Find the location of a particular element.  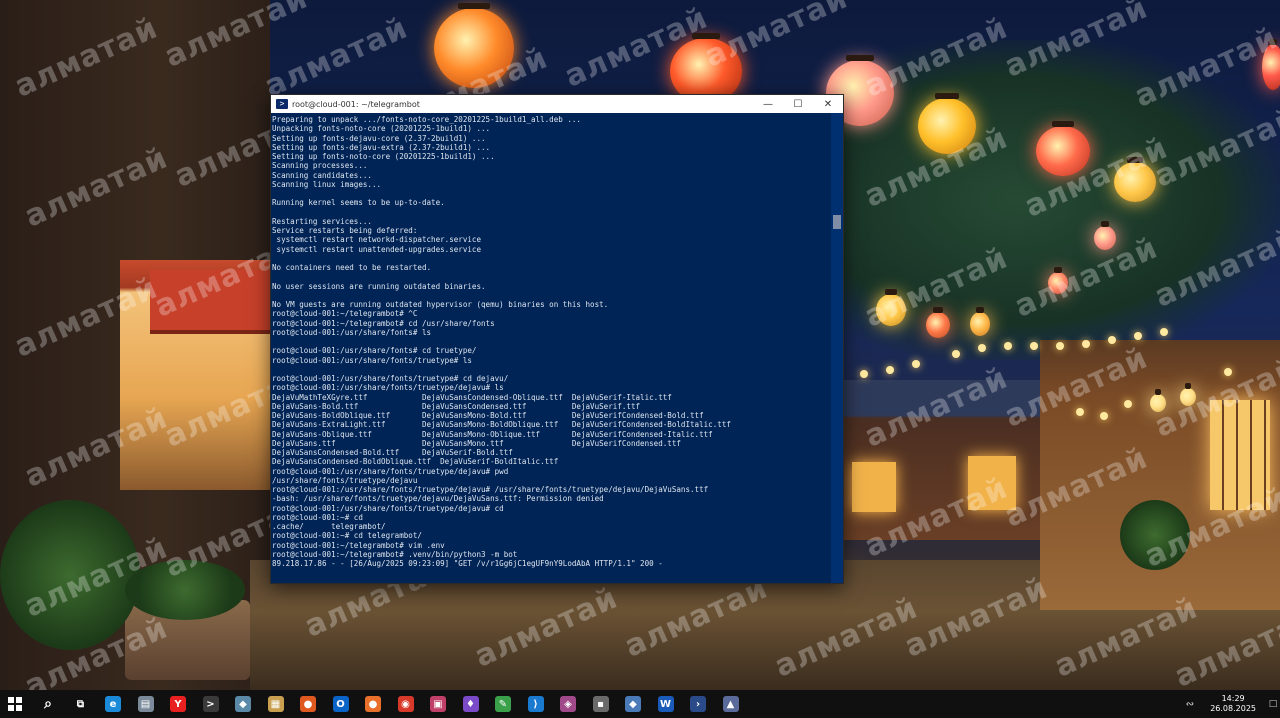

app-icon-2-glyph: ● is located at coordinates (308, 704).